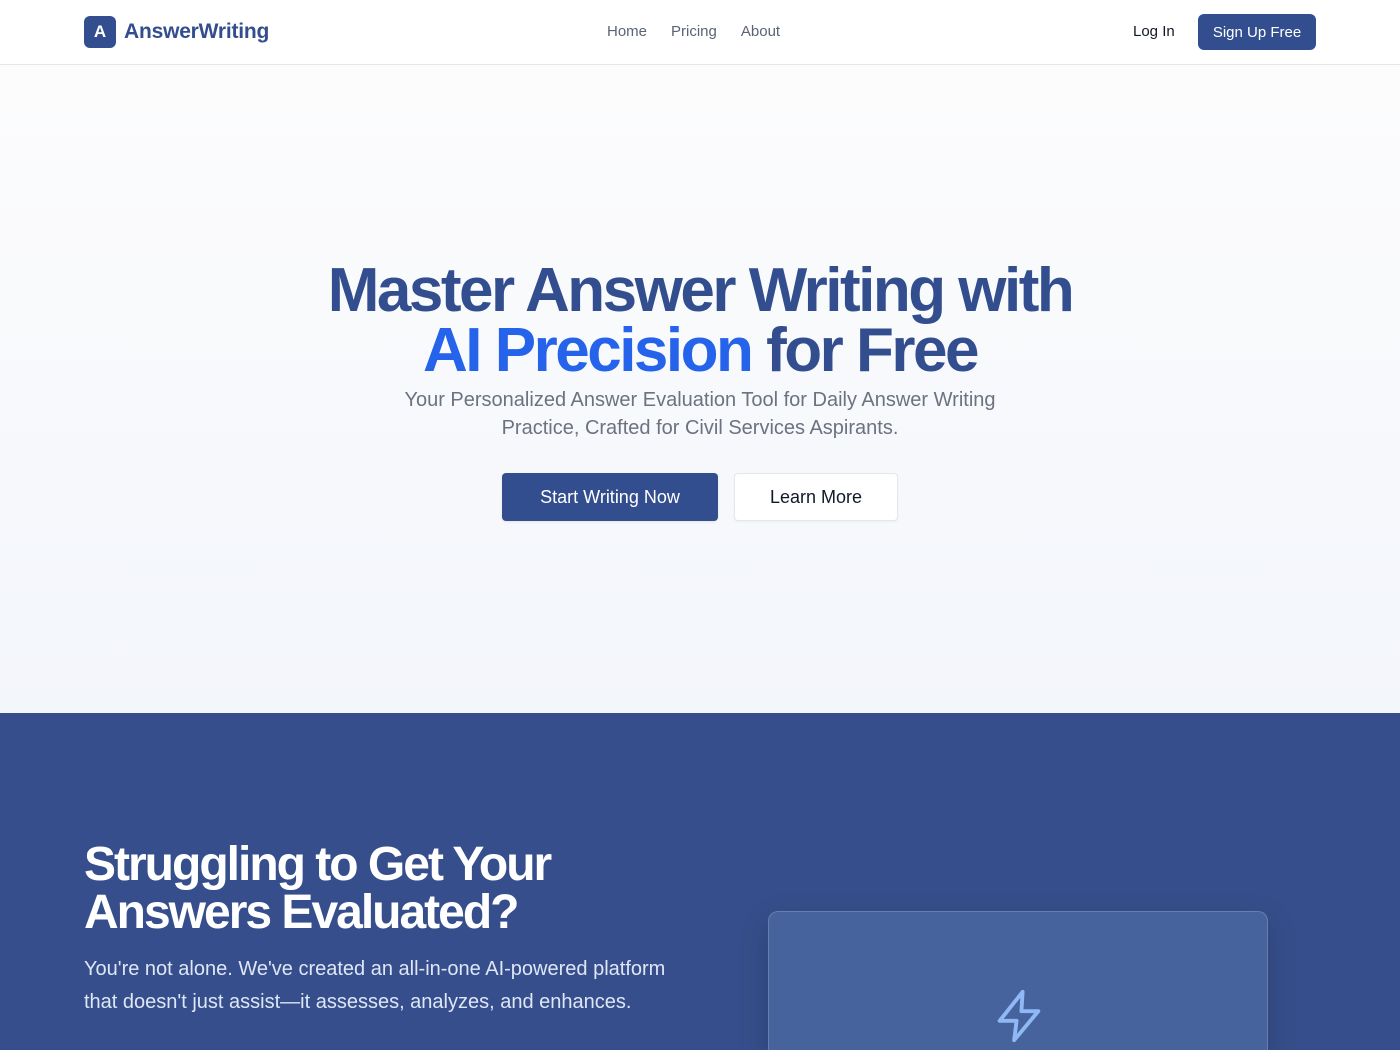 The width and height of the screenshot is (1400, 1050). Describe the element at coordinates (1019, 1016) in the screenshot. I see `lightning-bolt-icon` at that location.